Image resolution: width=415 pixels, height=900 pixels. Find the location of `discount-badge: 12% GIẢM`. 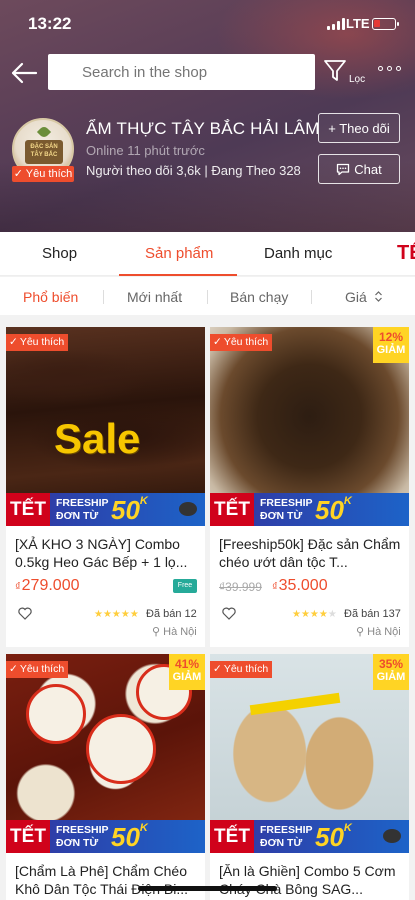

discount-badge: 12% GIẢM is located at coordinates (391, 345).